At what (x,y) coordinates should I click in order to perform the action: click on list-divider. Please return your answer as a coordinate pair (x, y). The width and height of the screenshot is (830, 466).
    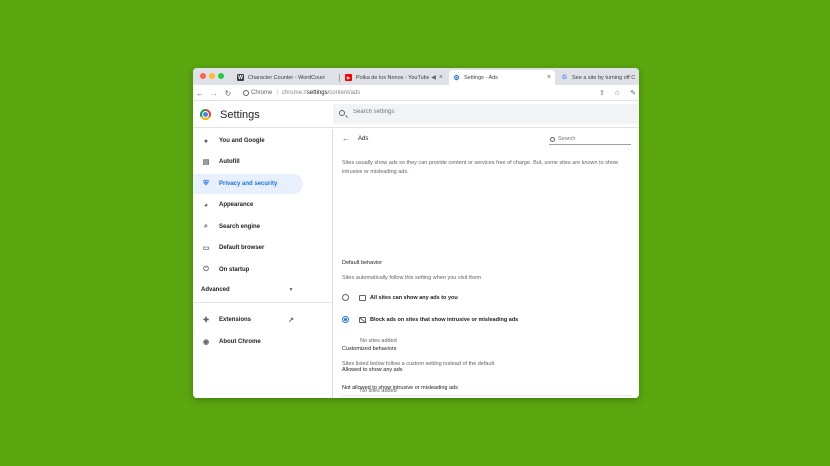
    Looking at the image, I should click on (487, 395).